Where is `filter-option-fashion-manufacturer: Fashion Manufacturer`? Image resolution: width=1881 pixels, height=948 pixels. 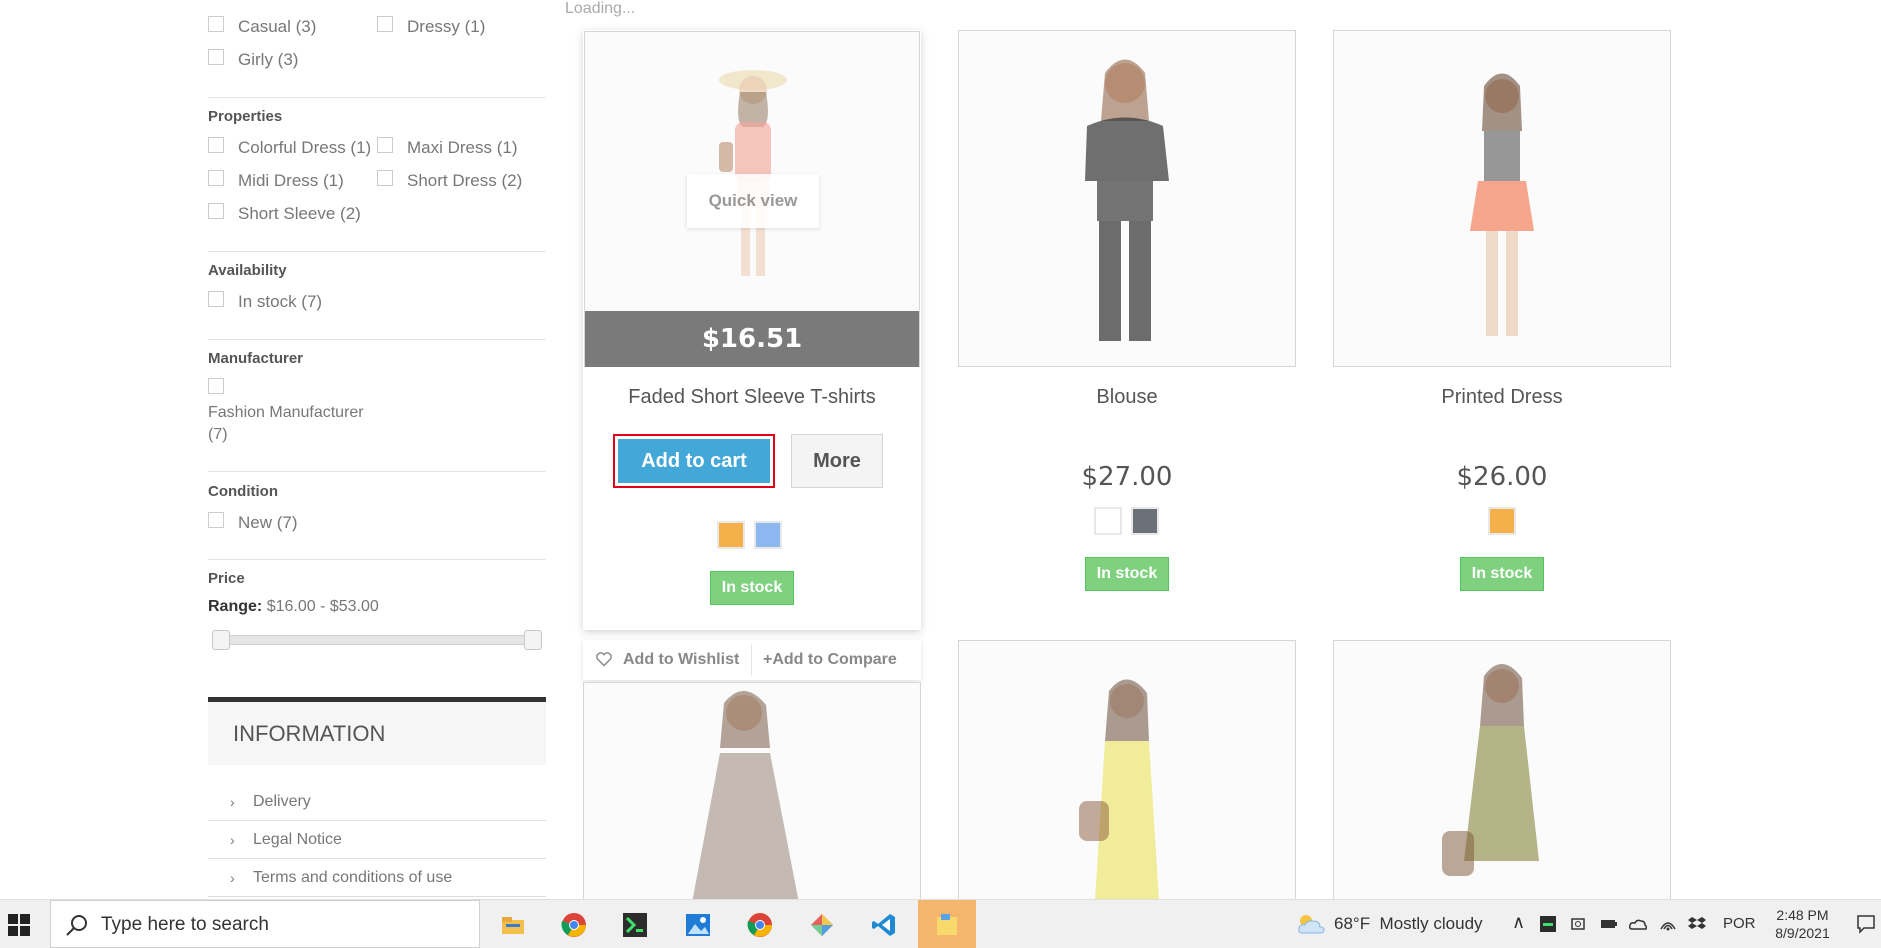
filter-option-fashion-manufacturer: Fashion Manufacturer is located at coordinates (286, 413).